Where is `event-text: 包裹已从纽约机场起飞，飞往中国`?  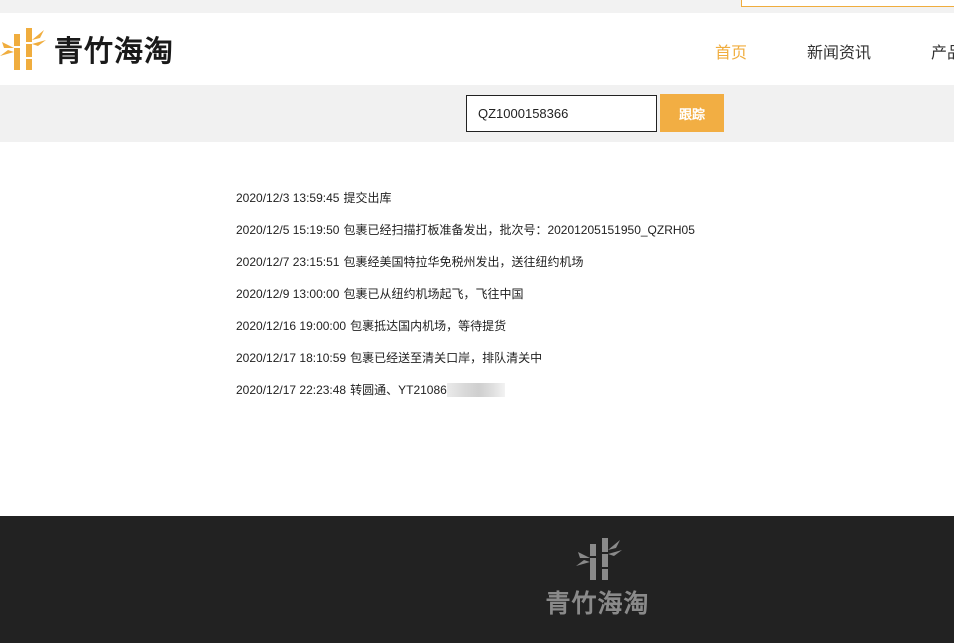
event-text: 包裹已从纽约机场起飞，飞往中国 is located at coordinates (433, 294).